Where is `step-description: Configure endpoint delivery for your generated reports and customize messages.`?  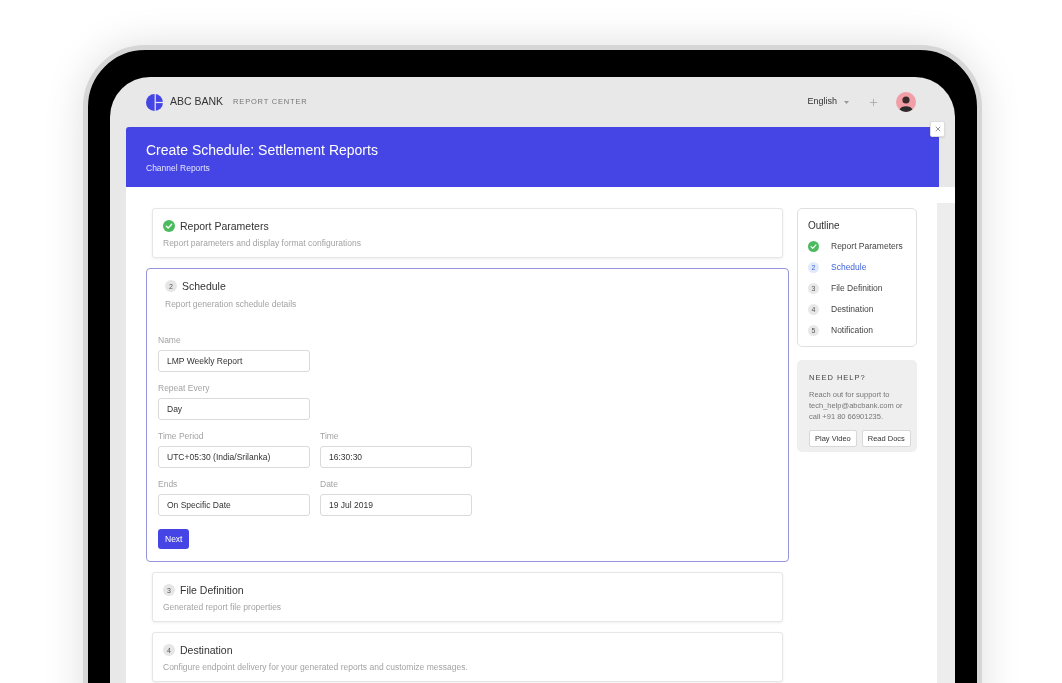 step-description: Configure endpoint delivery for your generated reports and customize messages. is located at coordinates (316, 667).